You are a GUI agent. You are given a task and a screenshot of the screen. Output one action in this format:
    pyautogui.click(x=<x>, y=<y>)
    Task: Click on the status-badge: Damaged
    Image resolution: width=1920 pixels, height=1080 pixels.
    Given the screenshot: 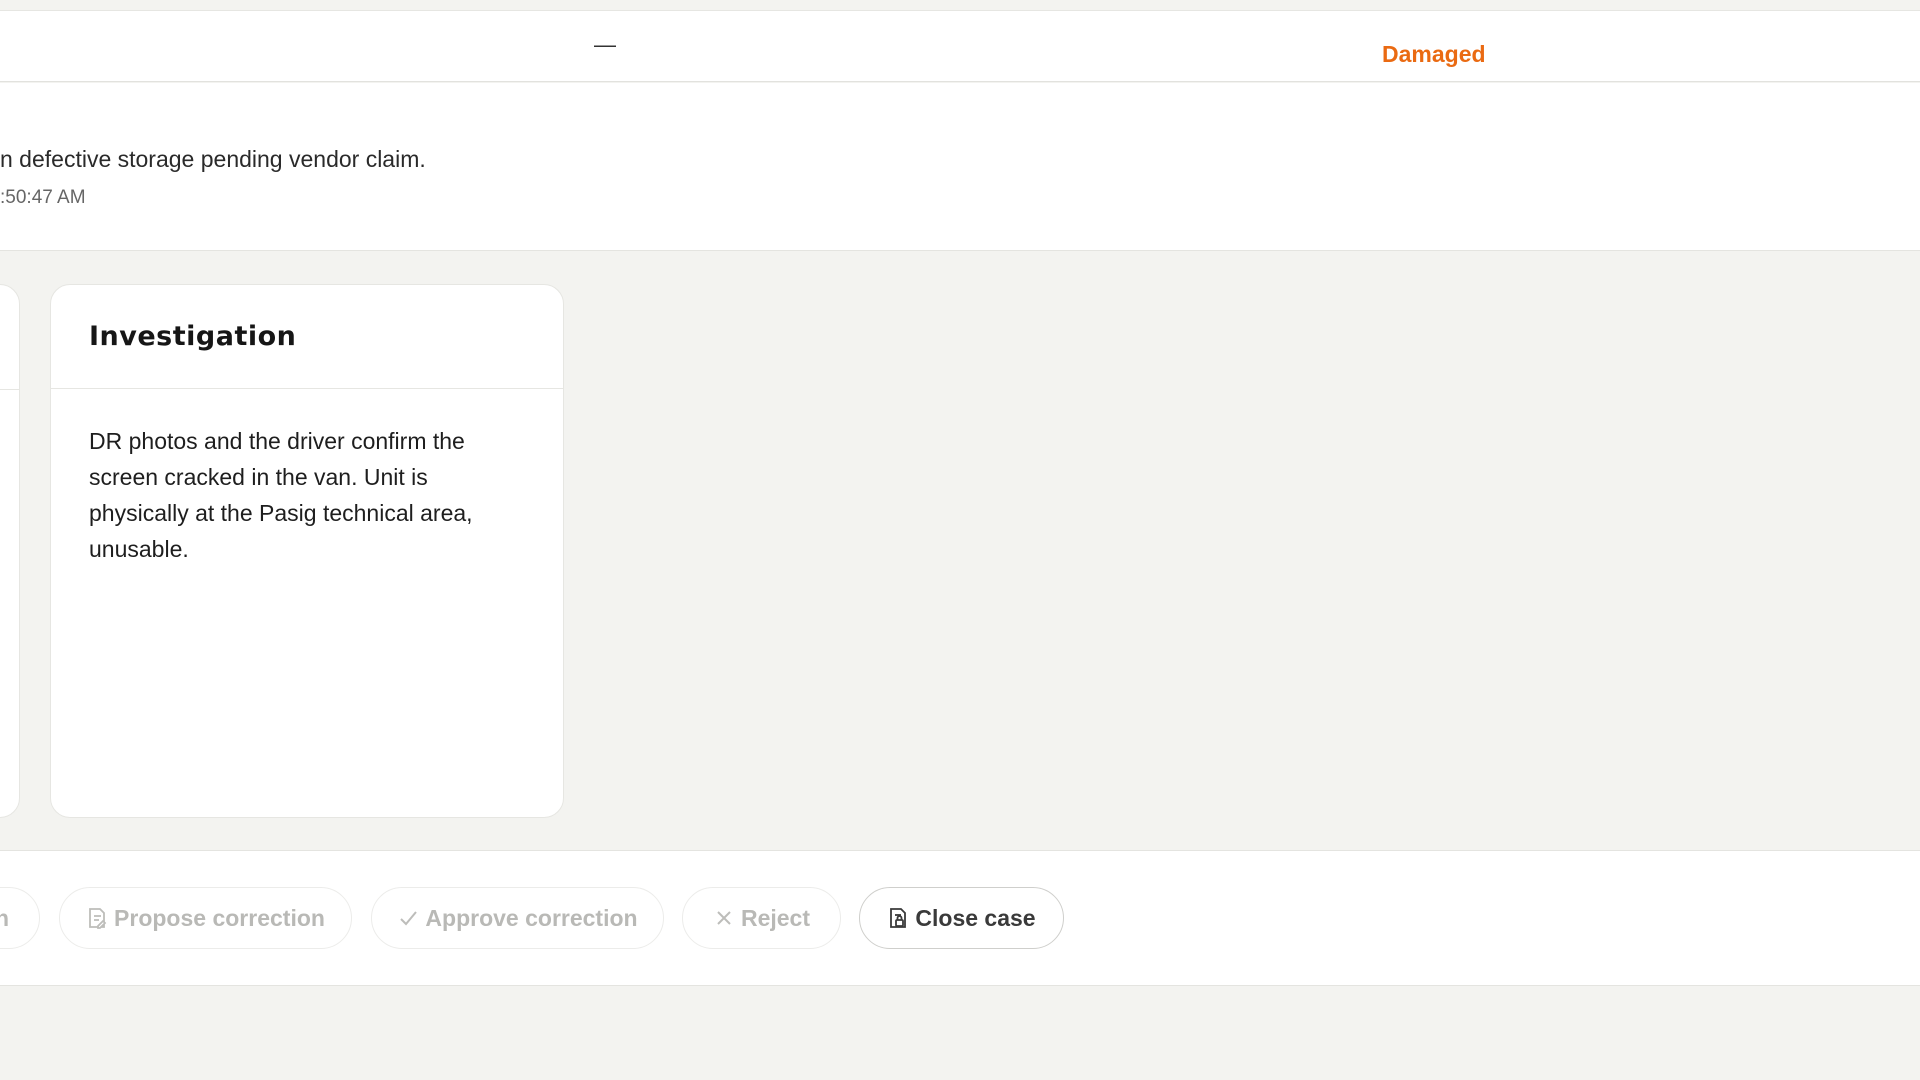 What is the action you would take?
    pyautogui.click(x=1434, y=54)
    